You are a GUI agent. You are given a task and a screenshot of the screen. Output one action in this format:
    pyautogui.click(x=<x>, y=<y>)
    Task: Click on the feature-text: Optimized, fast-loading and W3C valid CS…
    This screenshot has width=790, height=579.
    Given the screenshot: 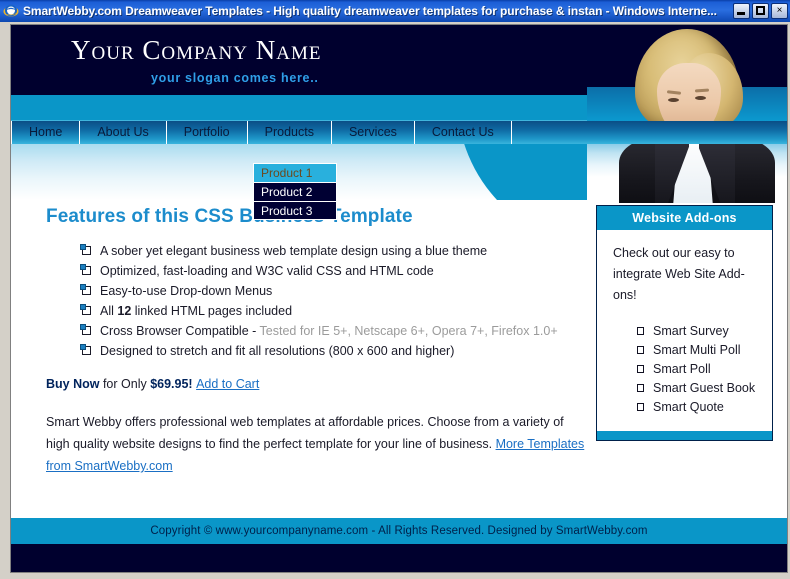 What is the action you would take?
    pyautogui.click(x=267, y=271)
    